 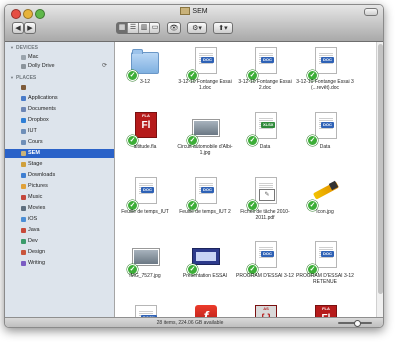 I want to click on icon-size-slider, so click(x=355, y=323).